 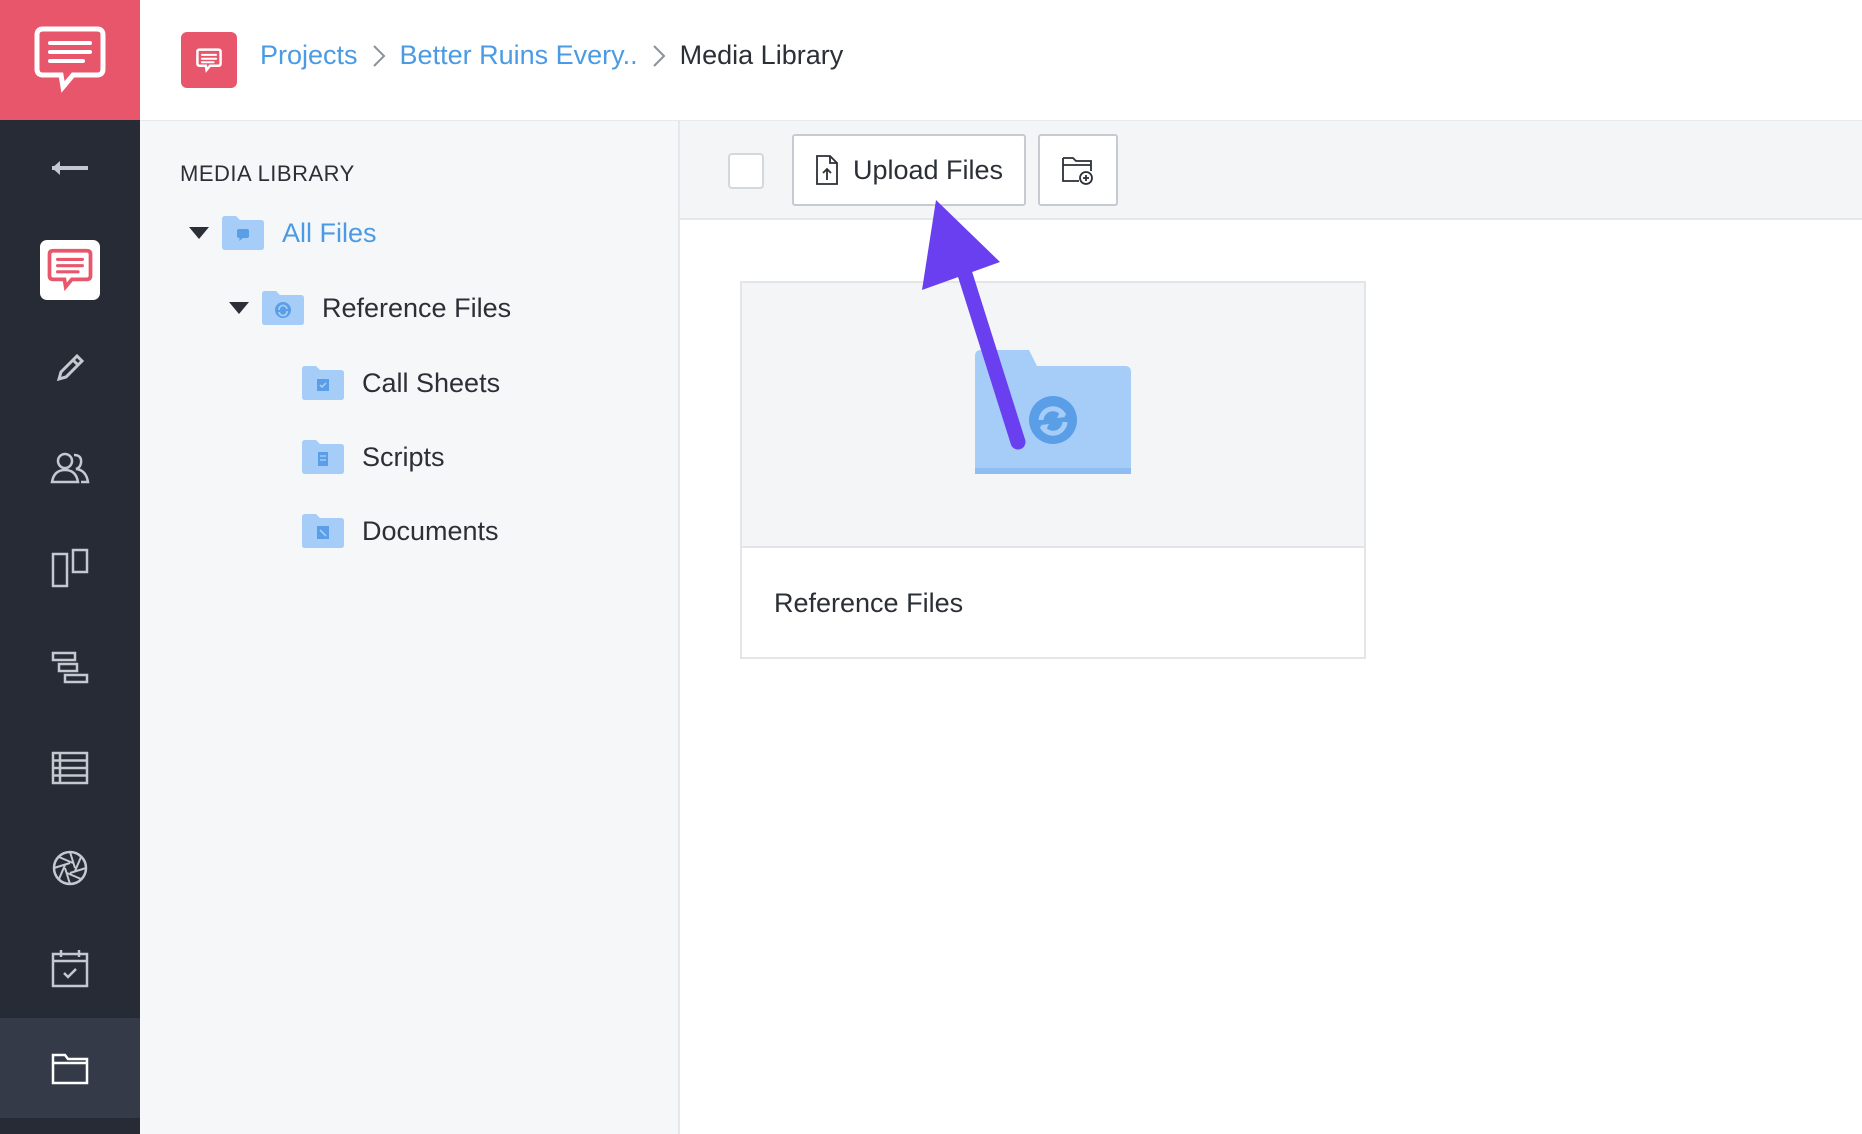 What do you see at coordinates (329, 232) in the screenshot?
I see `tree-item-label: All Files` at bounding box center [329, 232].